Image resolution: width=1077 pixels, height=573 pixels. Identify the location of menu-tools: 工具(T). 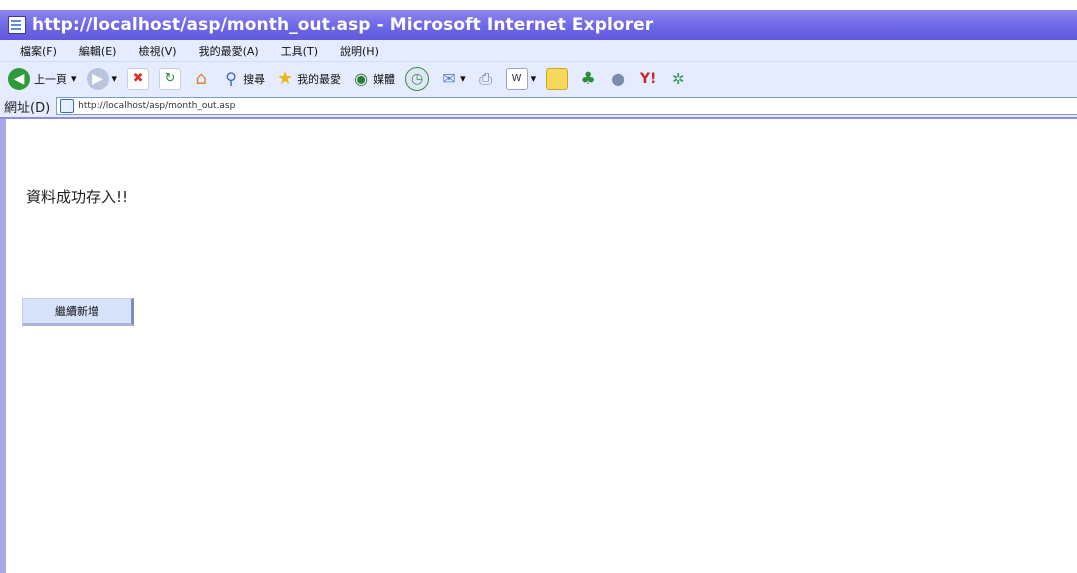
(299, 51).